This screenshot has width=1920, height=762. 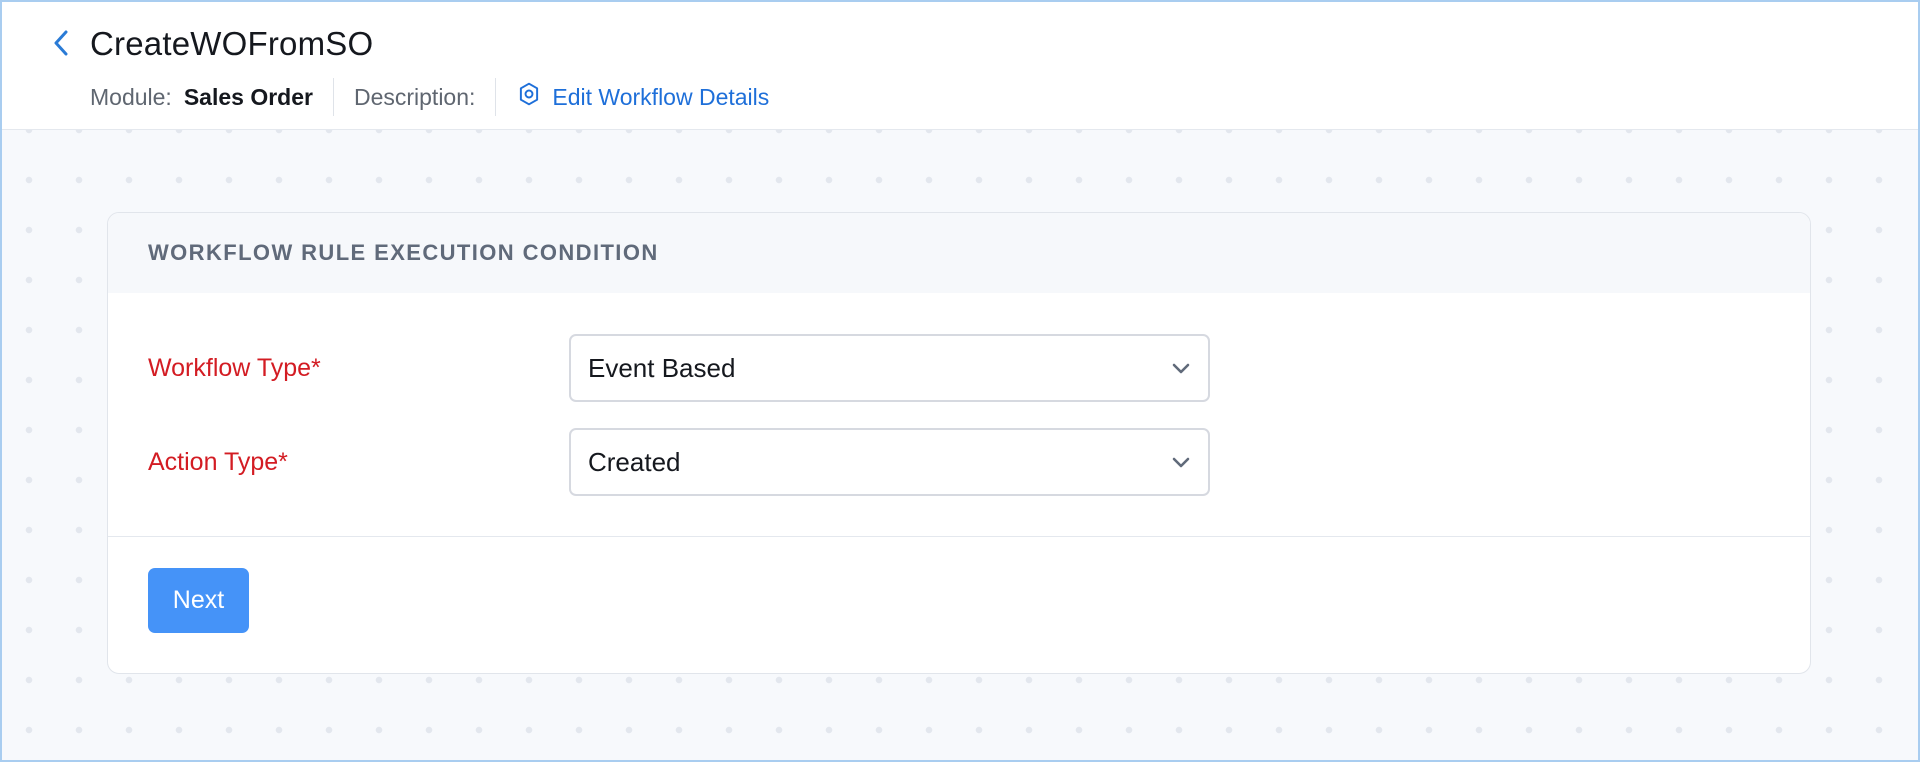 What do you see at coordinates (661, 96) in the screenshot?
I see `edit-link-label: Edit Workflow Details` at bounding box center [661, 96].